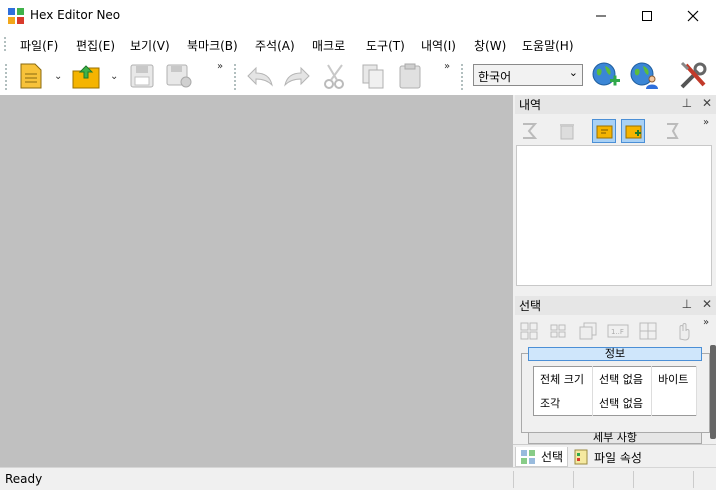 The image size is (716, 490). Describe the element at coordinates (220, 66) in the screenshot. I see `toolbar-overflow-icon: »` at that location.